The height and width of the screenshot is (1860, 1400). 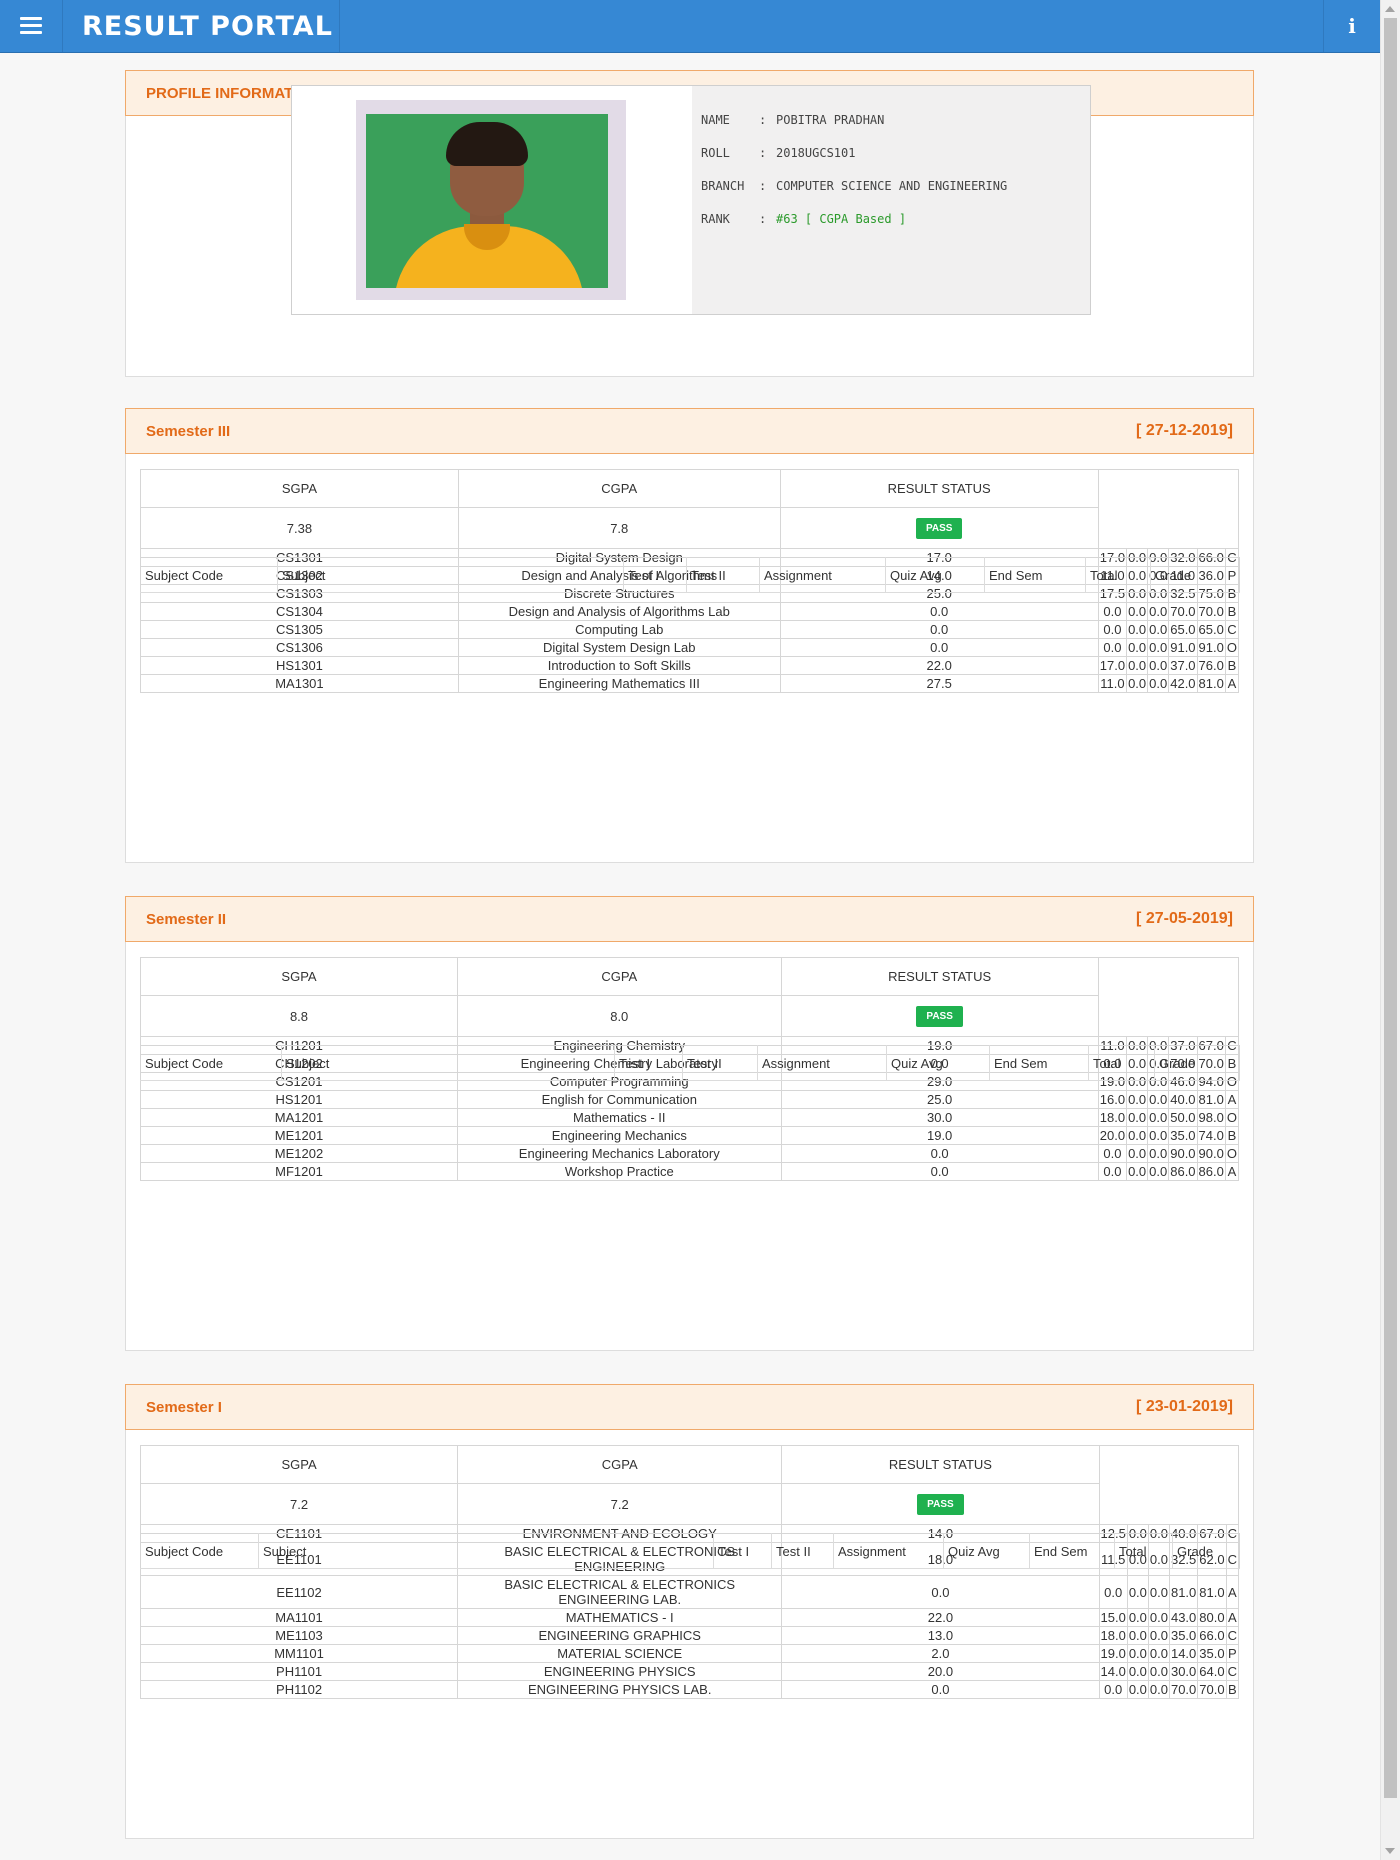 I want to click on app-title: RESULT PORTAL, so click(x=205, y=26).